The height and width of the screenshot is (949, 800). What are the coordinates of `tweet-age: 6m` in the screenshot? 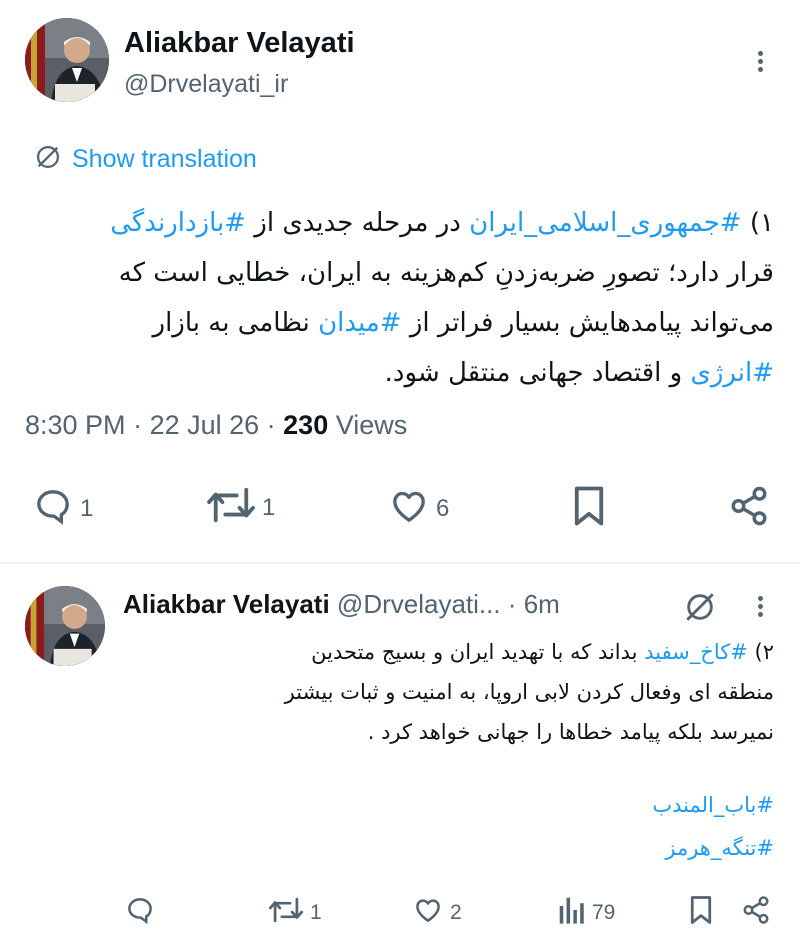 It's located at (542, 604).